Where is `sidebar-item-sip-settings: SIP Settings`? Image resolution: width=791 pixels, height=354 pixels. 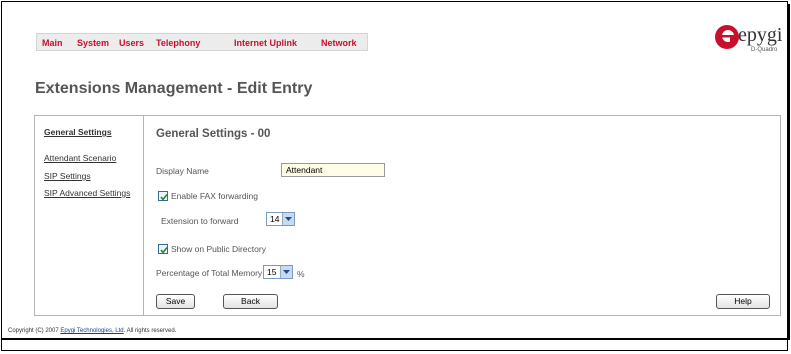
sidebar-item-sip-settings: SIP Settings is located at coordinates (67, 176).